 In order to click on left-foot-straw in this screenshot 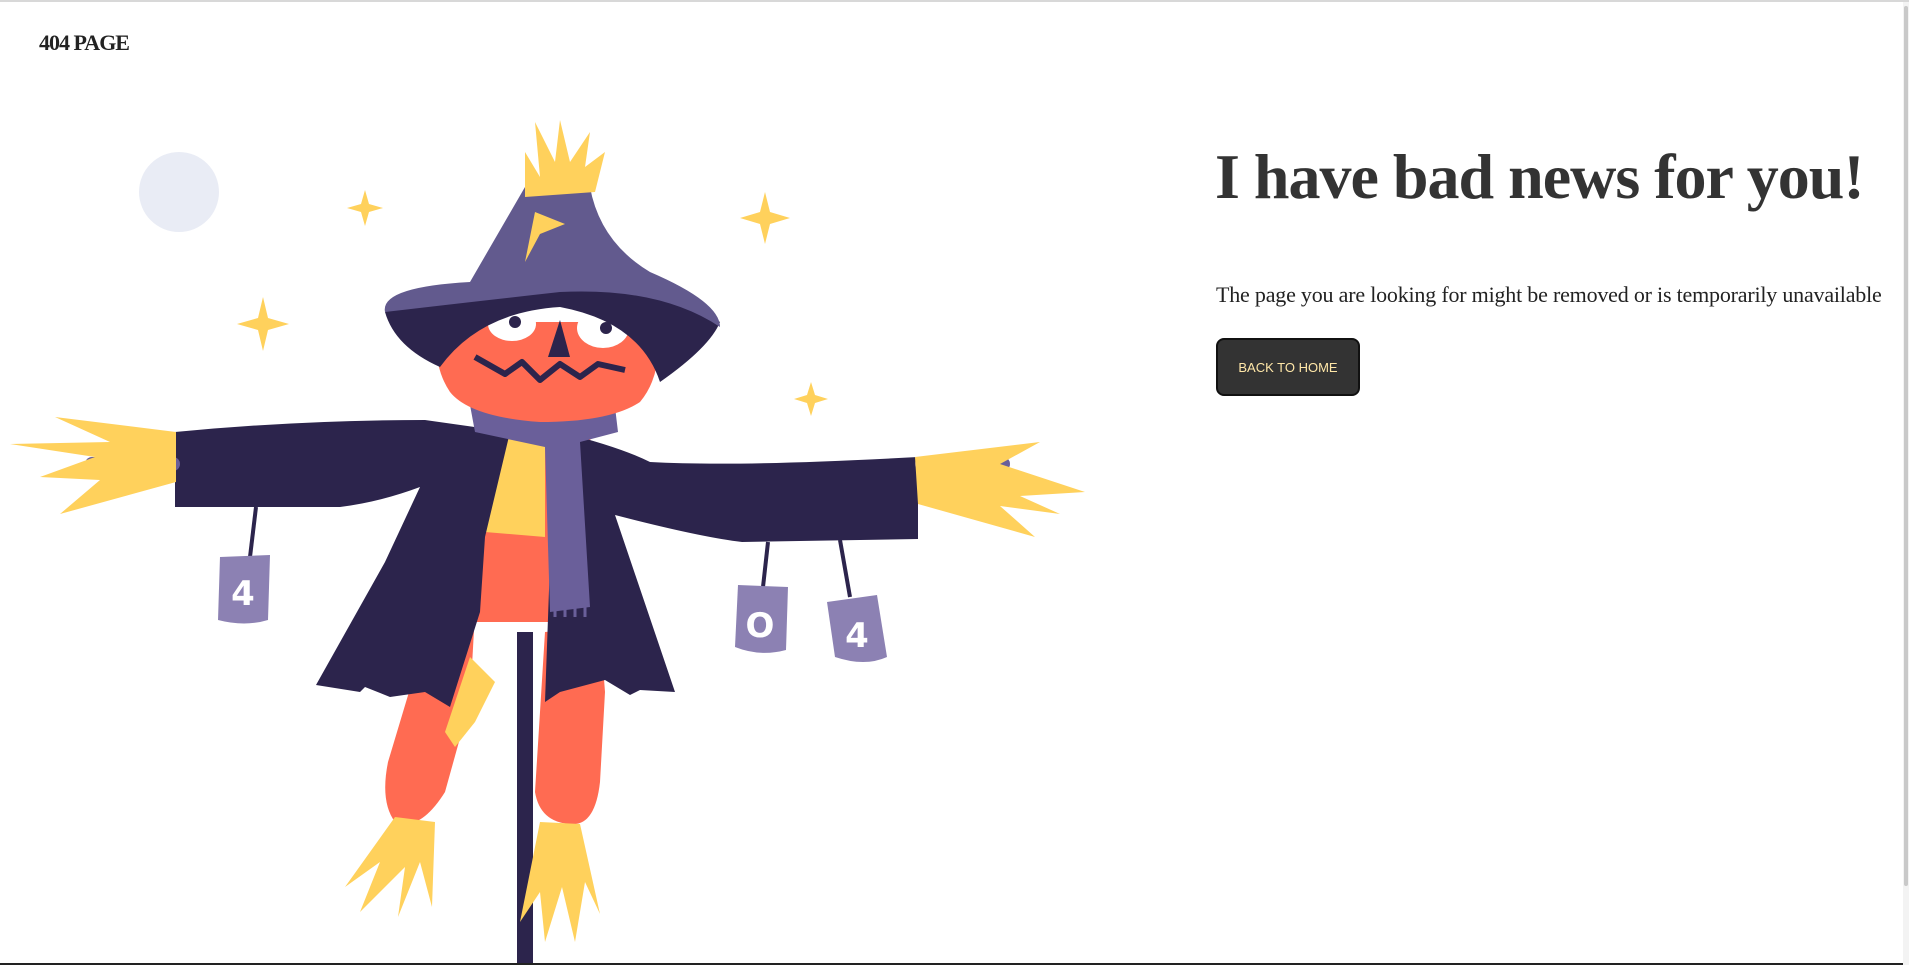, I will do `click(390, 867)`.